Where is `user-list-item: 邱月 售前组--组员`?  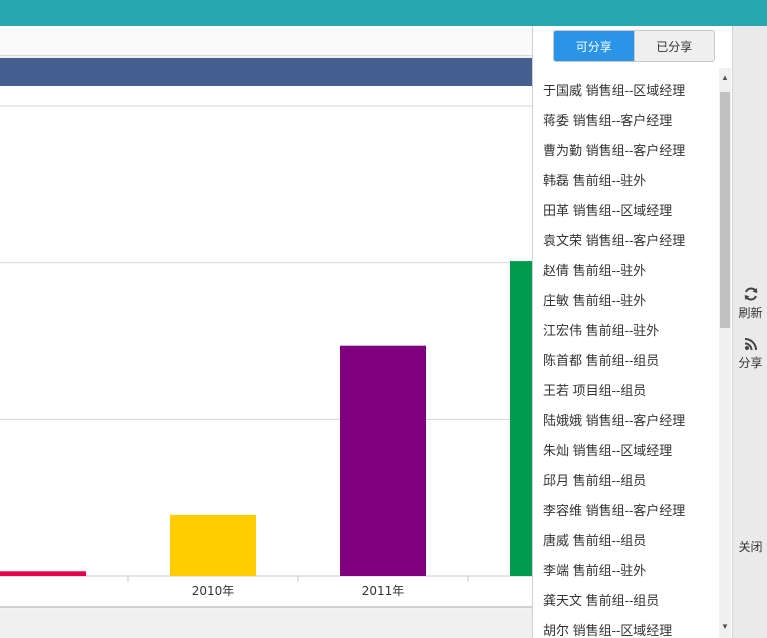 user-list-item: 邱月 售前组--组员 is located at coordinates (631, 485).